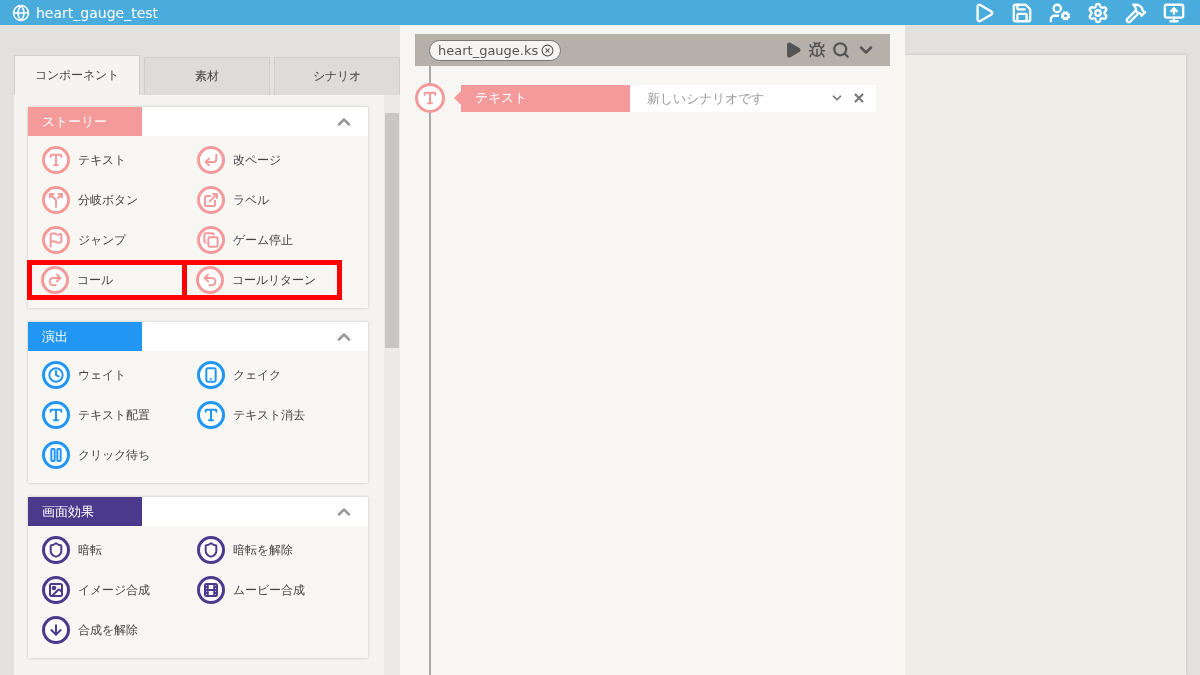 The height and width of the screenshot is (675, 1200). I want to click on component-item: イメージ合成, so click(105, 590).